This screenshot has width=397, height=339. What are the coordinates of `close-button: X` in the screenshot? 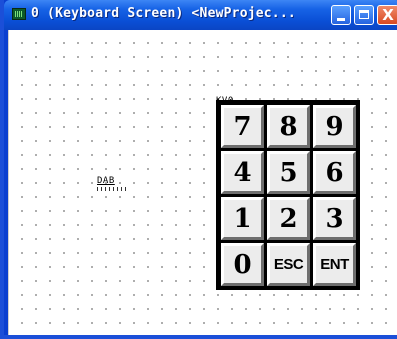 It's located at (387, 15).